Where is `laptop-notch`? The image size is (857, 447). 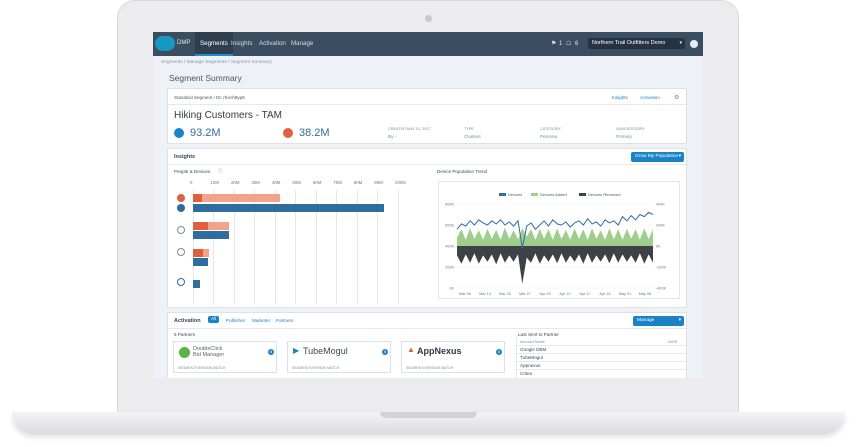 laptop-notch is located at coordinates (428, 415).